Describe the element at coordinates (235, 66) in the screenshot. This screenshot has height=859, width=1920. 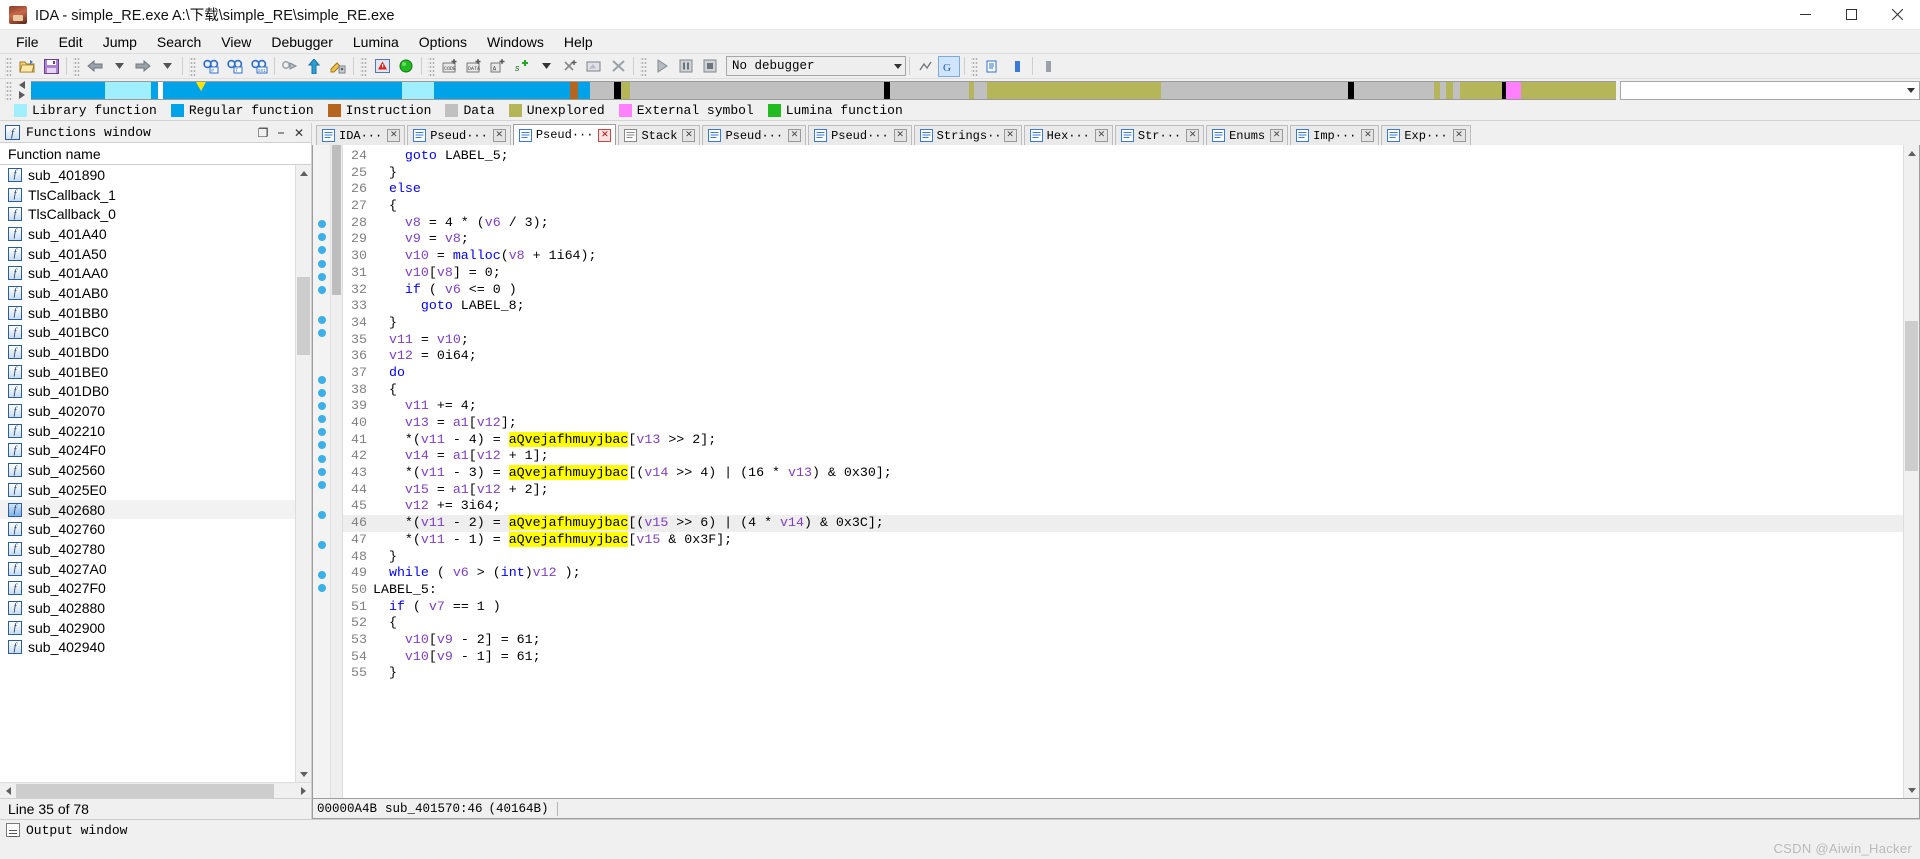
I see `search-text-icon: T` at that location.